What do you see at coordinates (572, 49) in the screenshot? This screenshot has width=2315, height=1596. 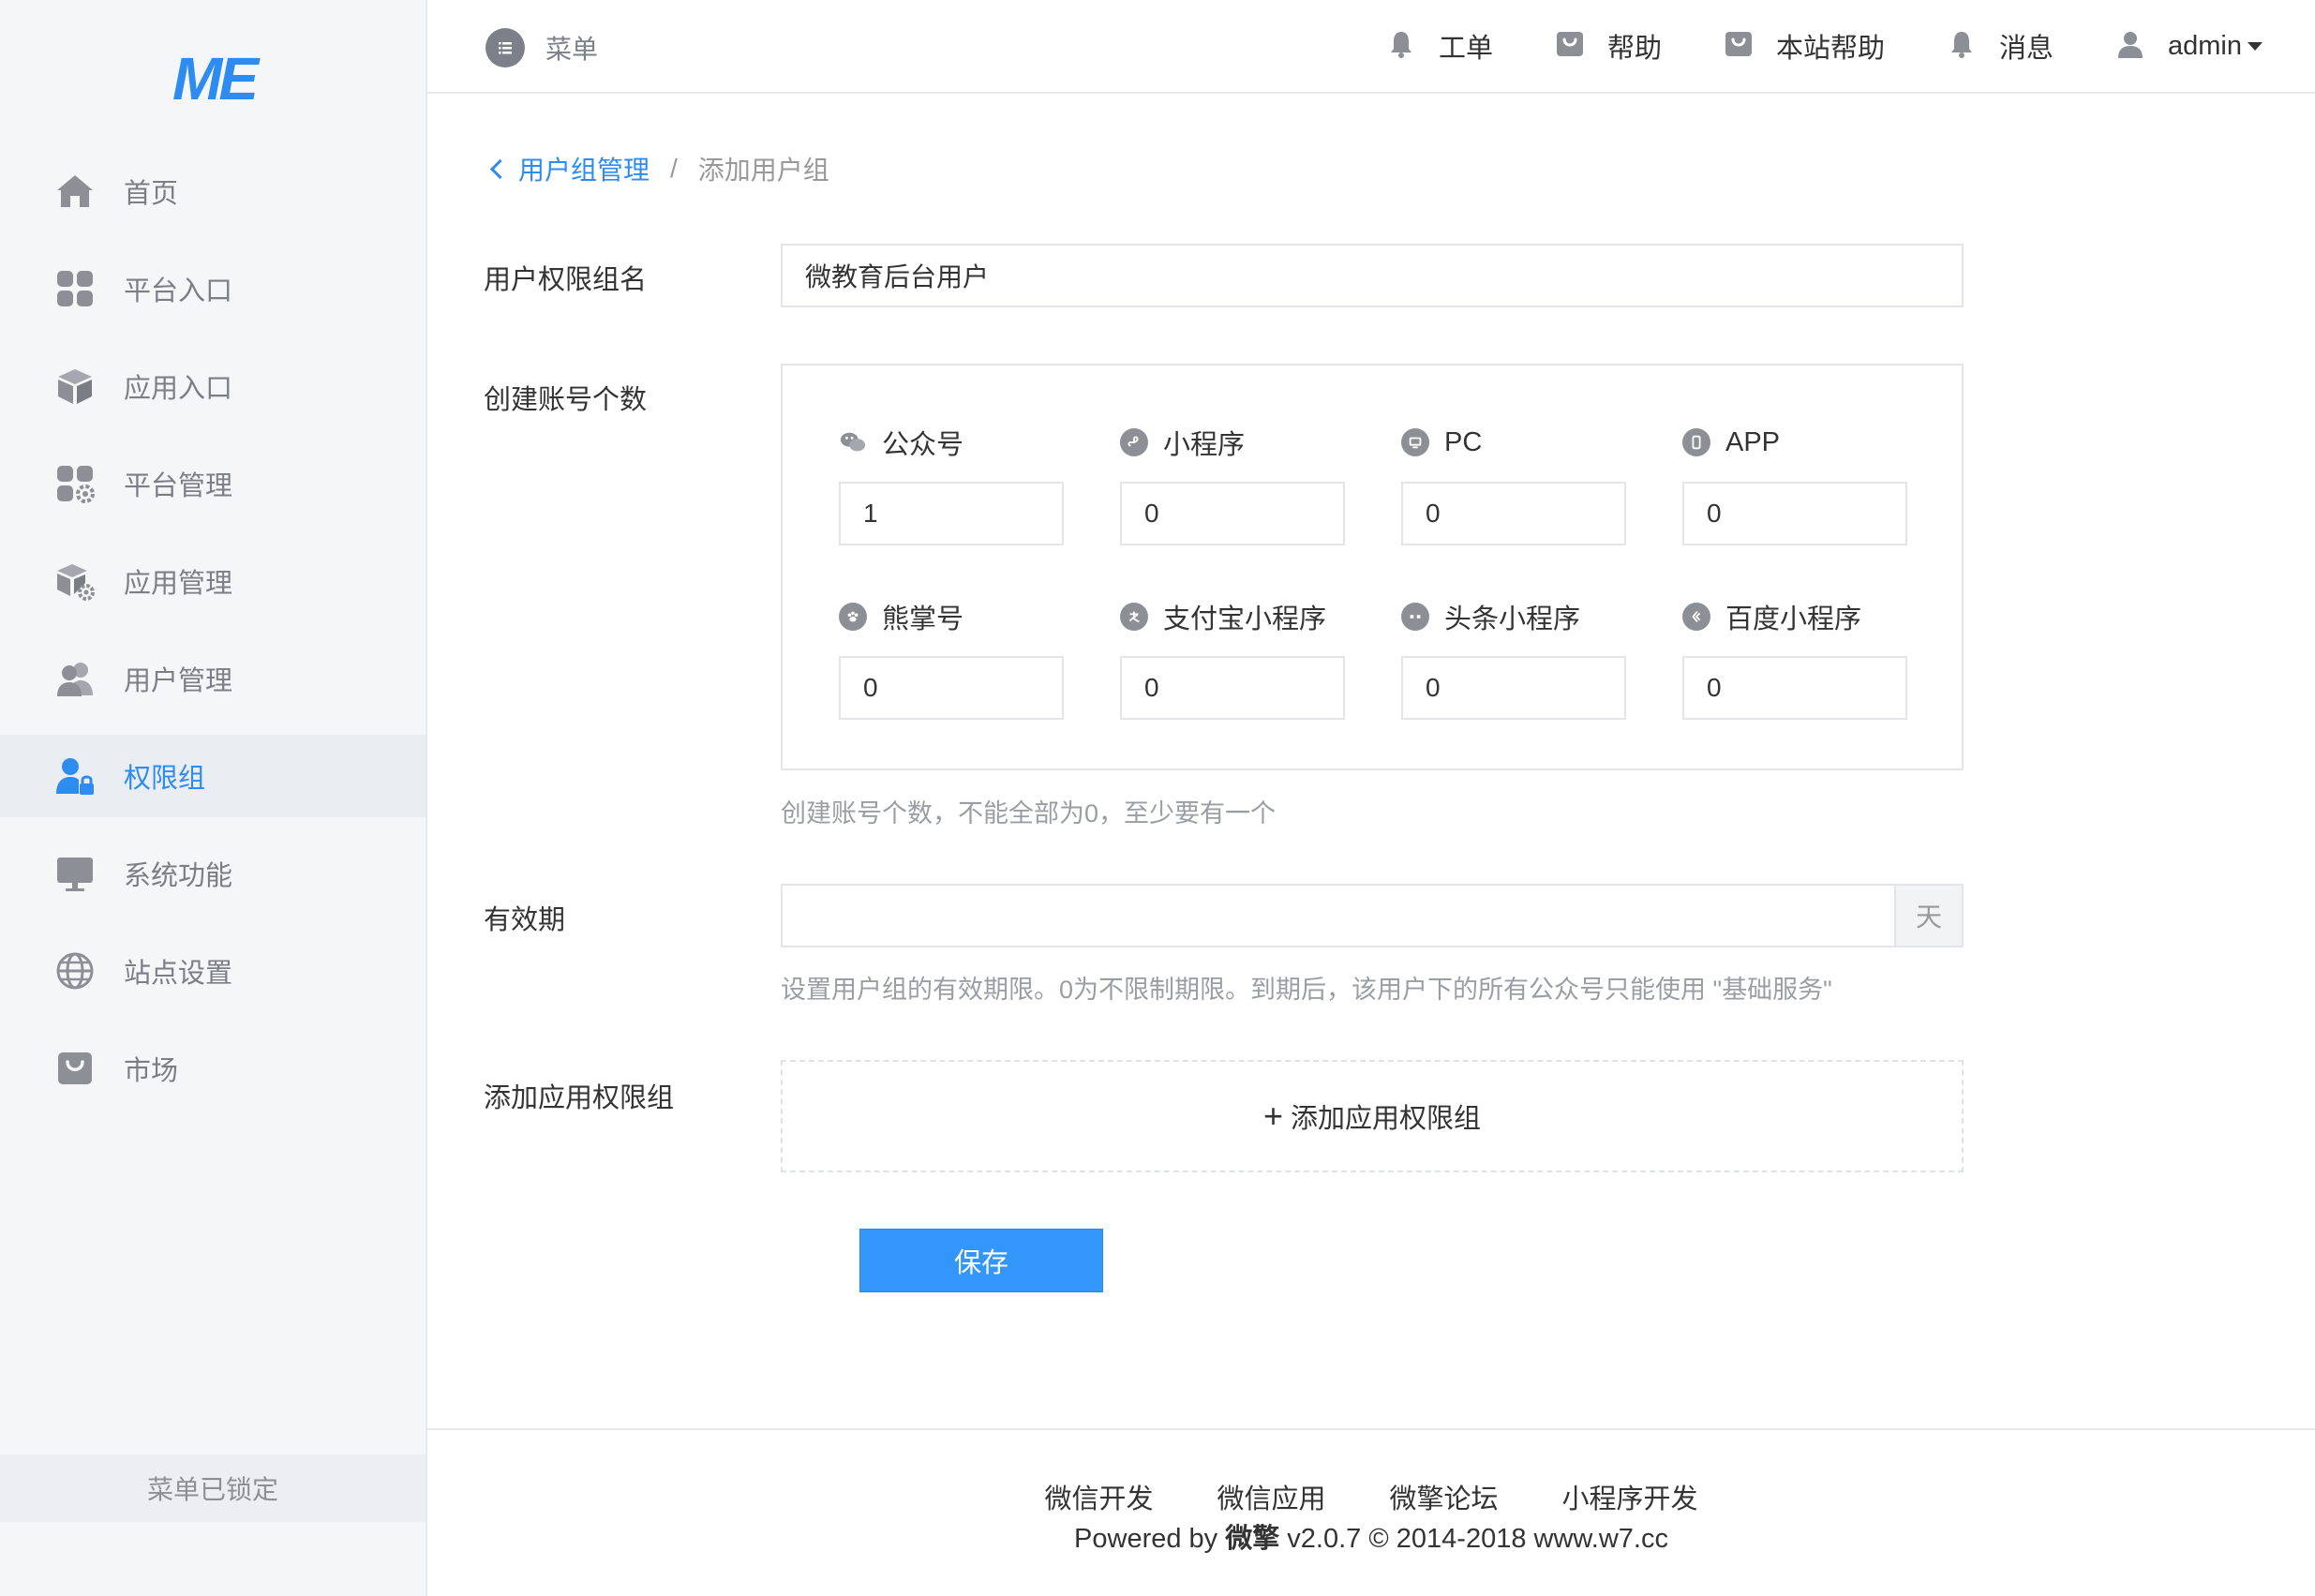 I see `menu-toggle-label: 菜单` at bounding box center [572, 49].